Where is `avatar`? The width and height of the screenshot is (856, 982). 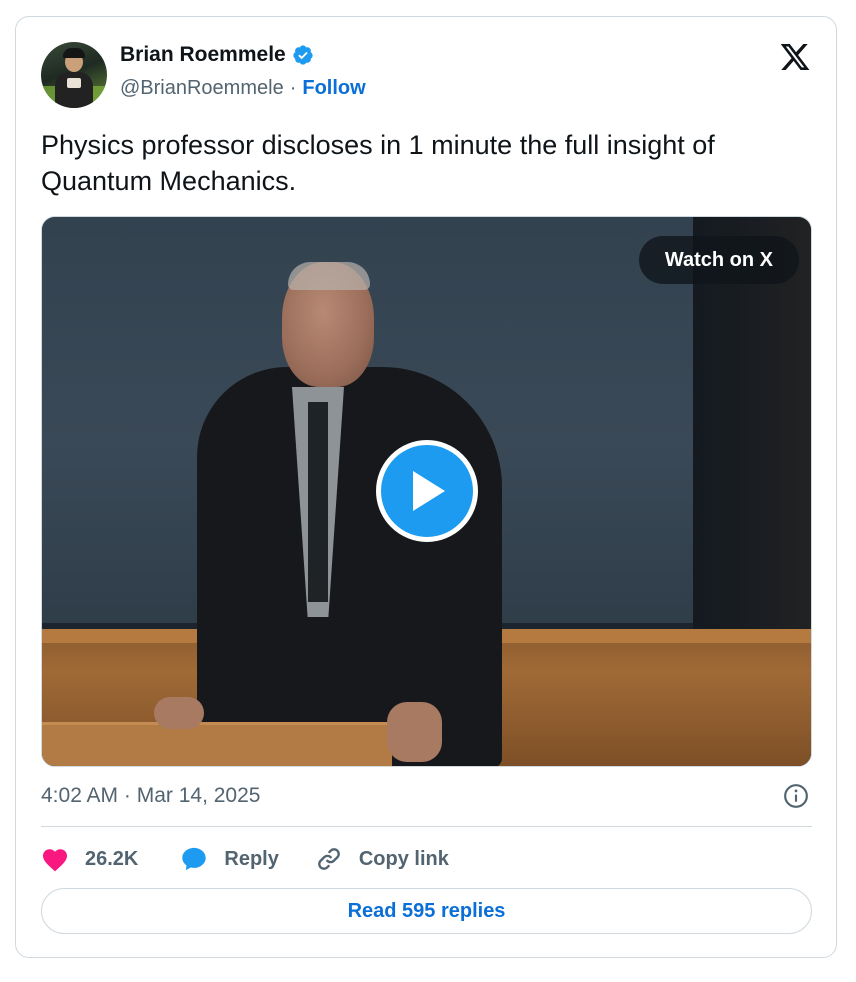 avatar is located at coordinates (74, 75).